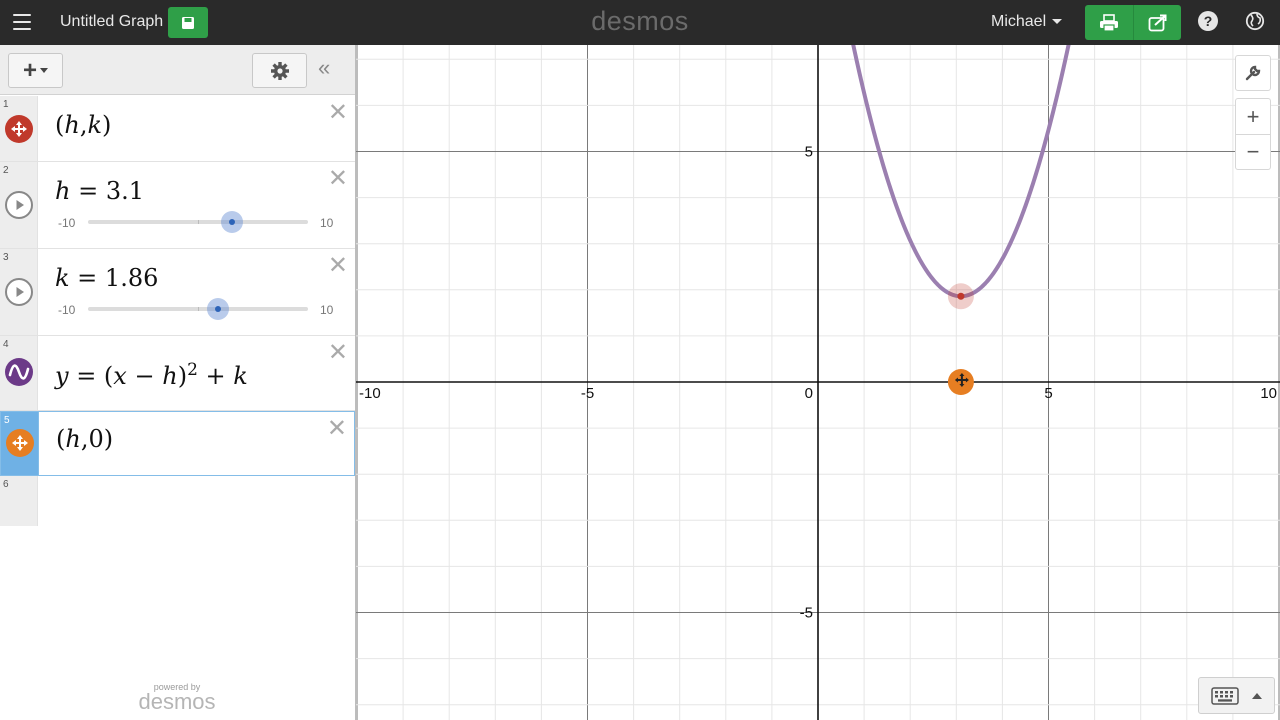 This screenshot has width=1280, height=720. What do you see at coordinates (1253, 152) in the screenshot?
I see `zoom-out-icon: −` at bounding box center [1253, 152].